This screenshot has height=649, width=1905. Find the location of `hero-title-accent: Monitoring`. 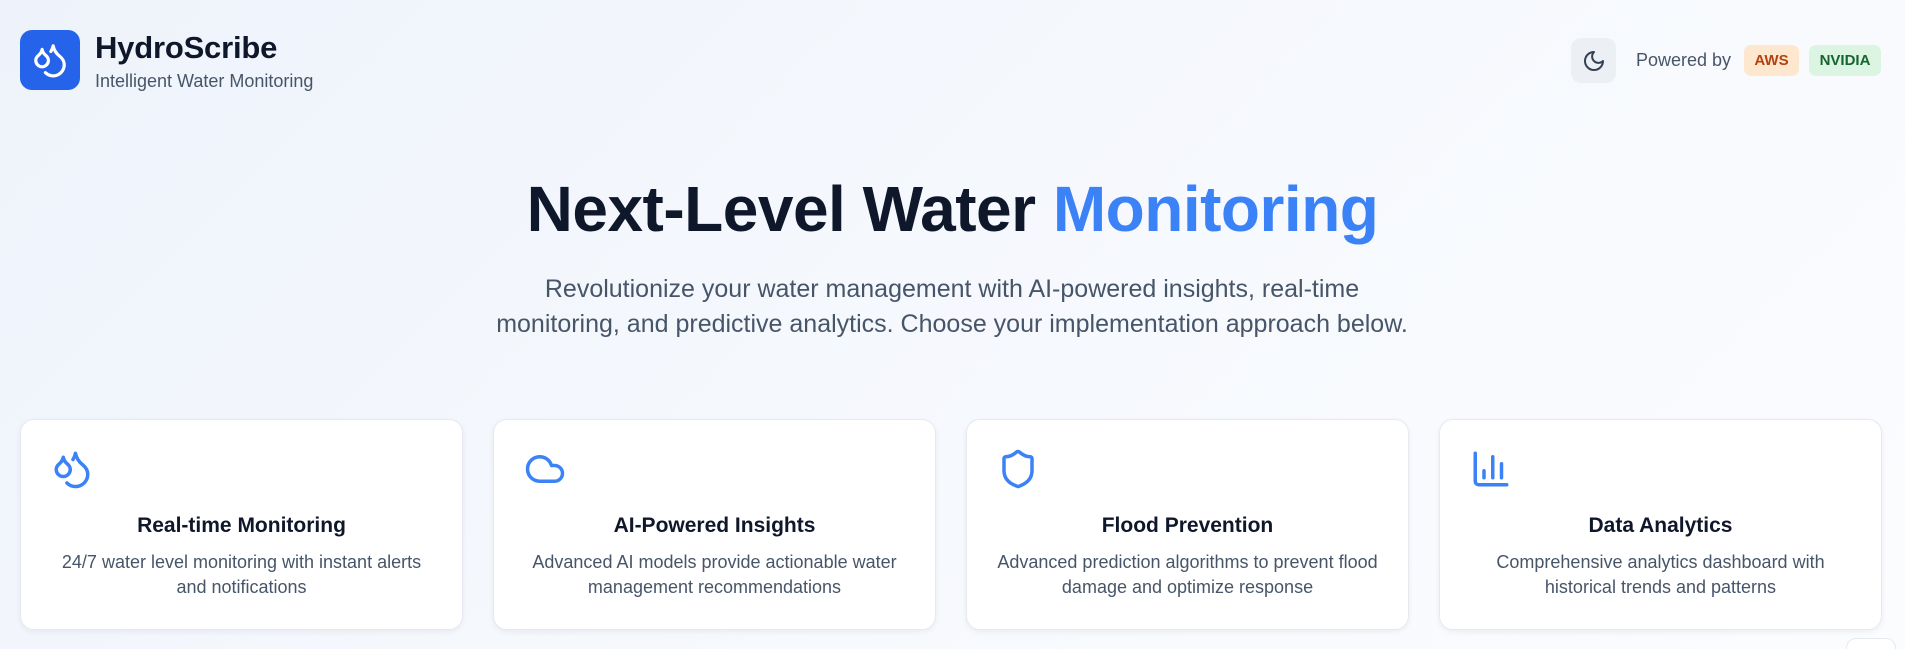

hero-title-accent: Monitoring is located at coordinates (1215, 209).